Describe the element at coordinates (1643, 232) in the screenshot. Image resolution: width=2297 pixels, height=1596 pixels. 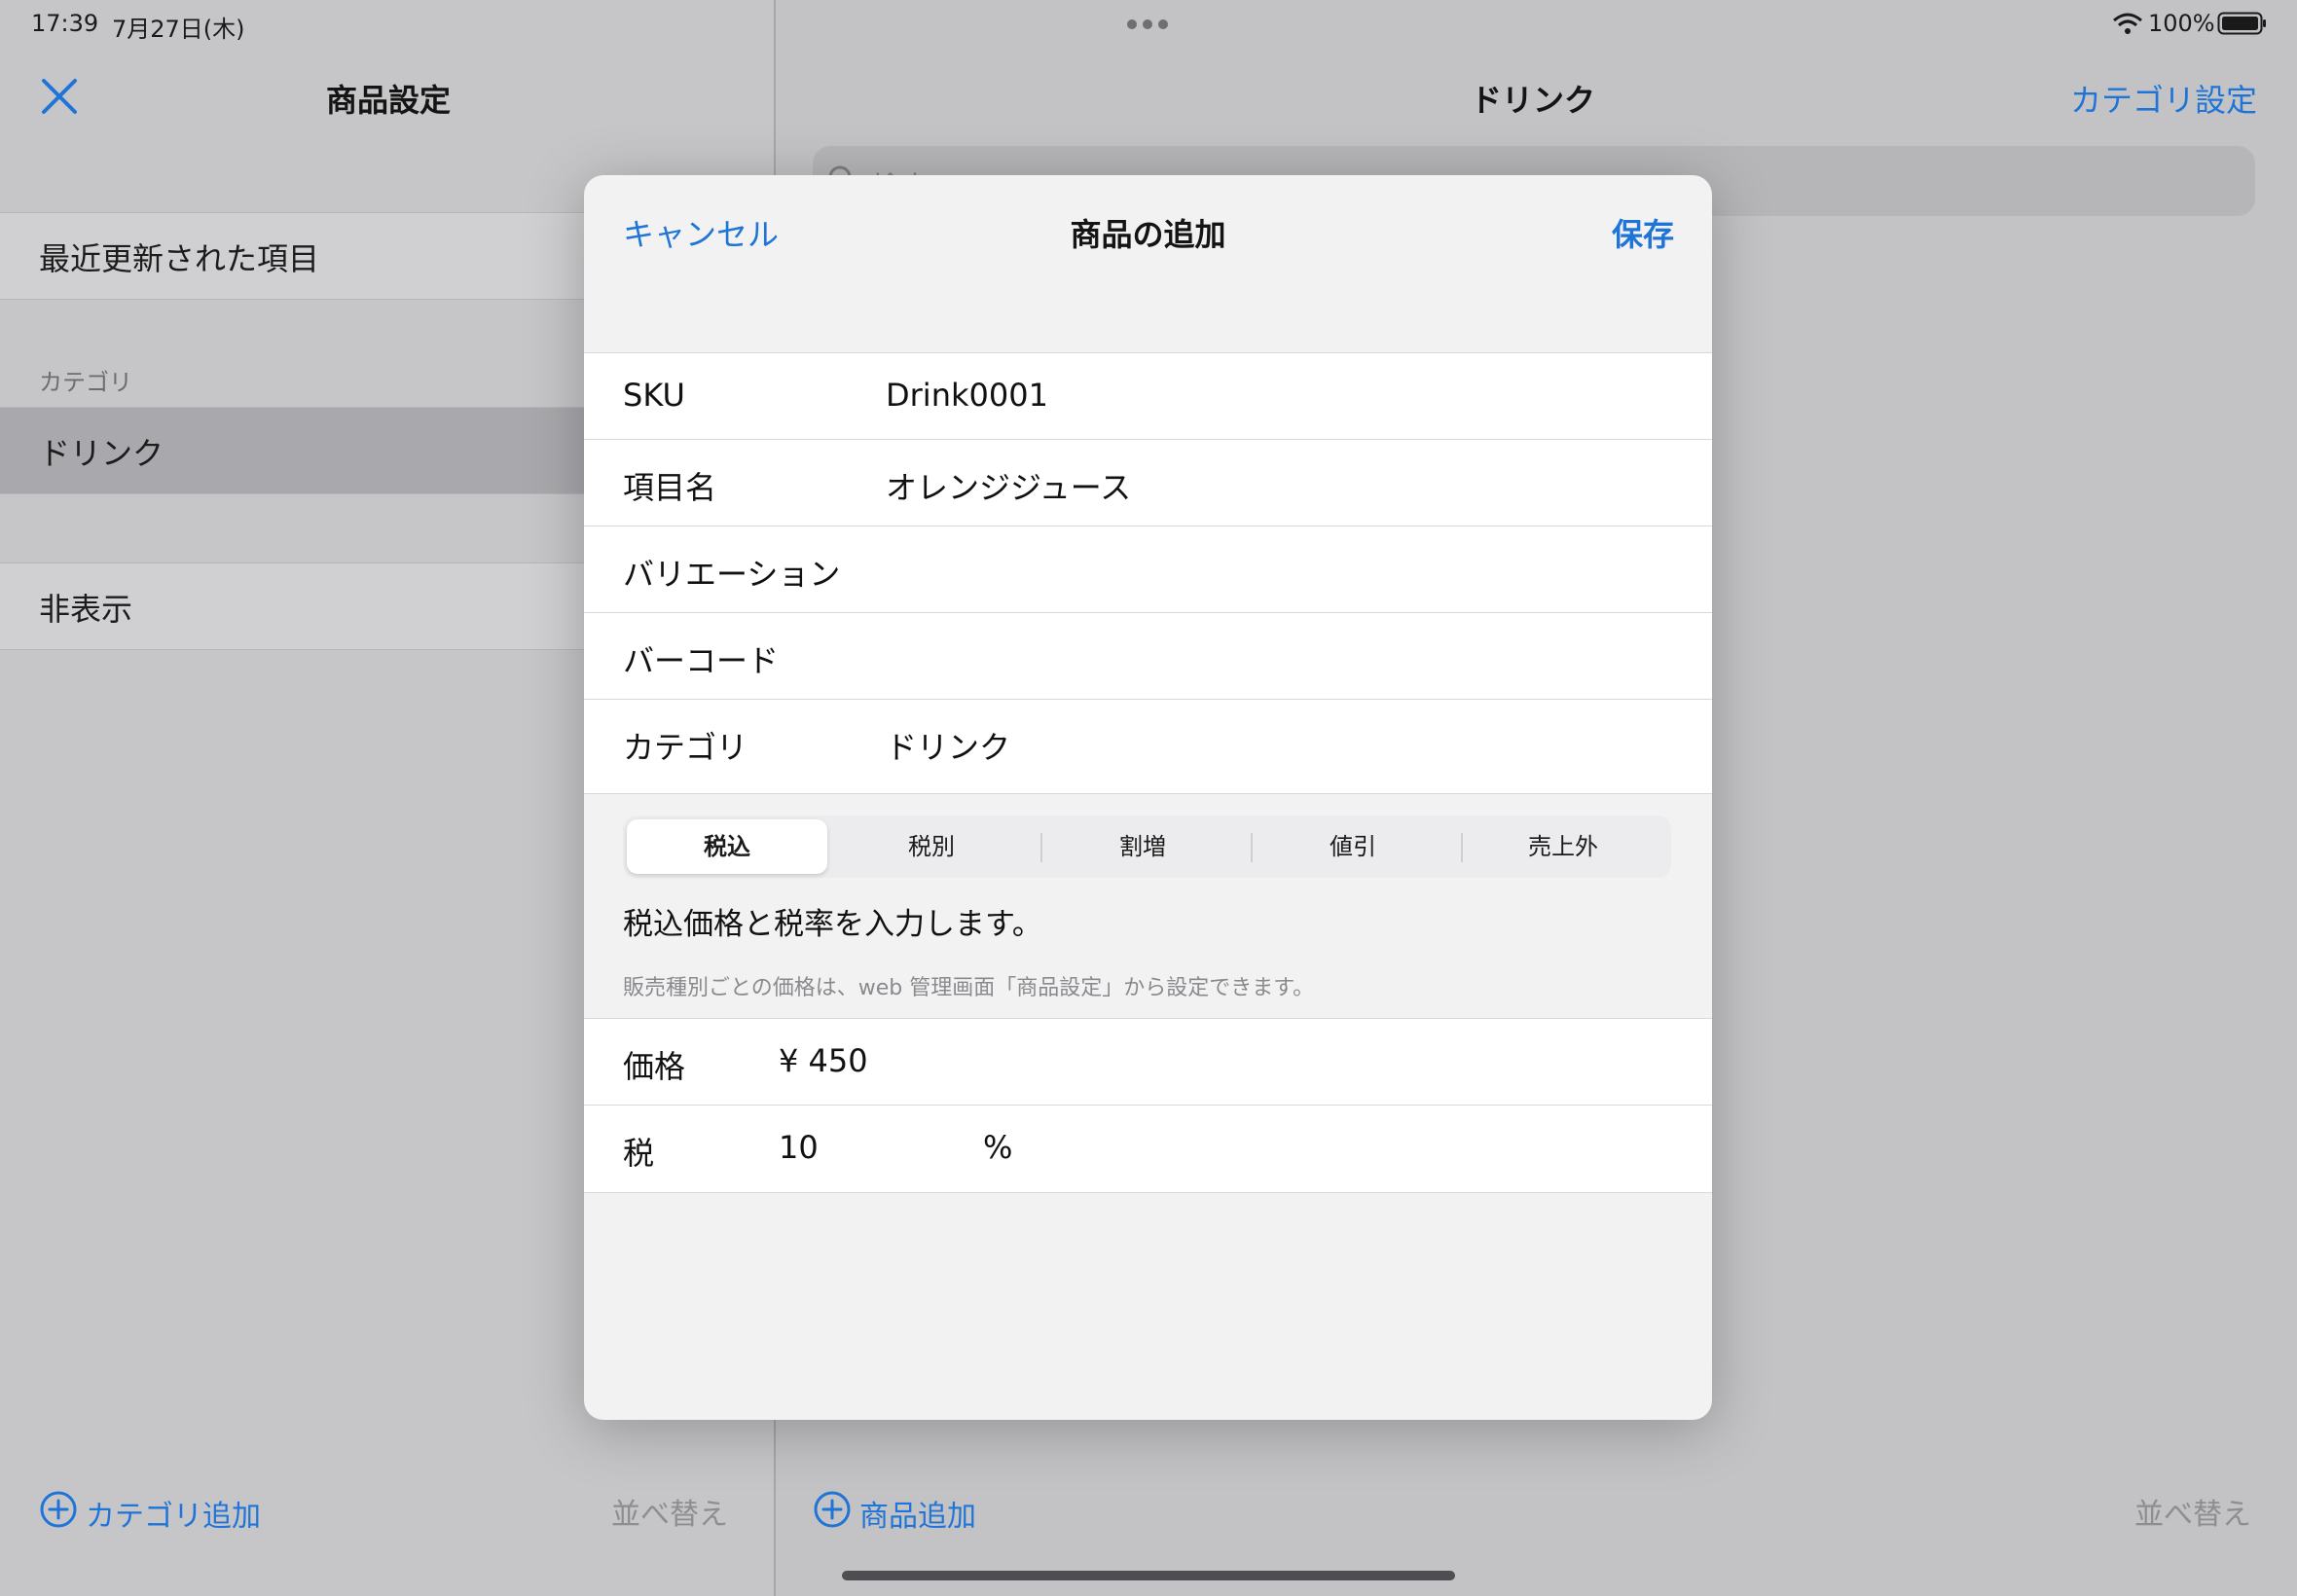
I see `save-button: 保存` at that location.